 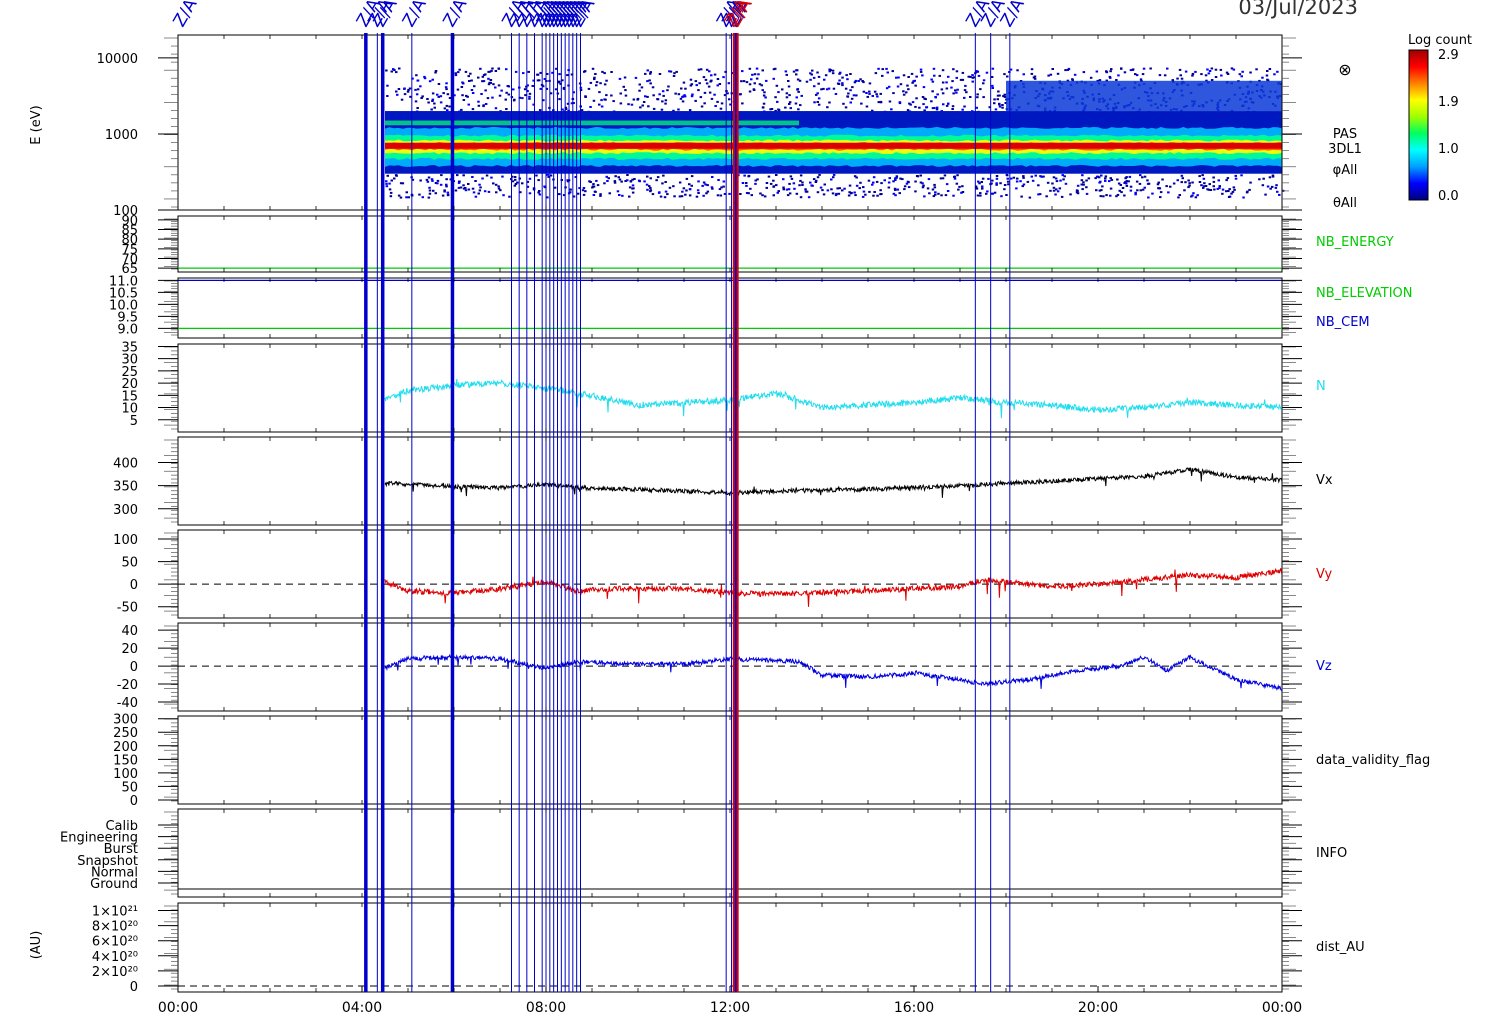 I want to click on y-tick-label: 50, so click(x=129, y=563).